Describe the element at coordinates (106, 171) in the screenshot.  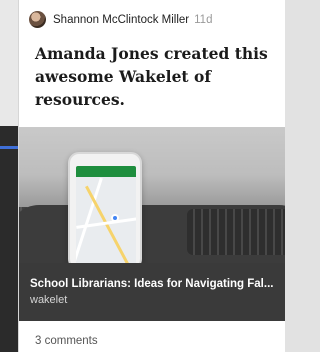
I see `map-nav-bar` at that location.